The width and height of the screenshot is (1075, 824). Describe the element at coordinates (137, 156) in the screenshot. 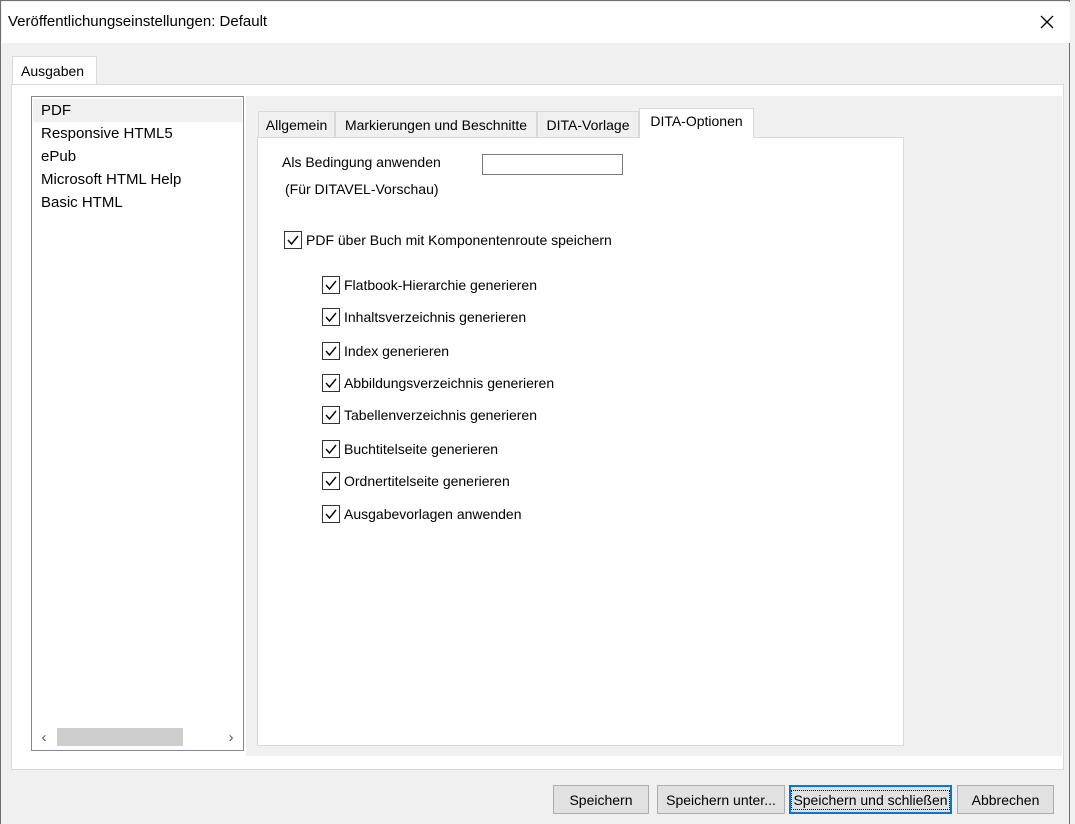

I see `list-item-epub: ePub` at that location.